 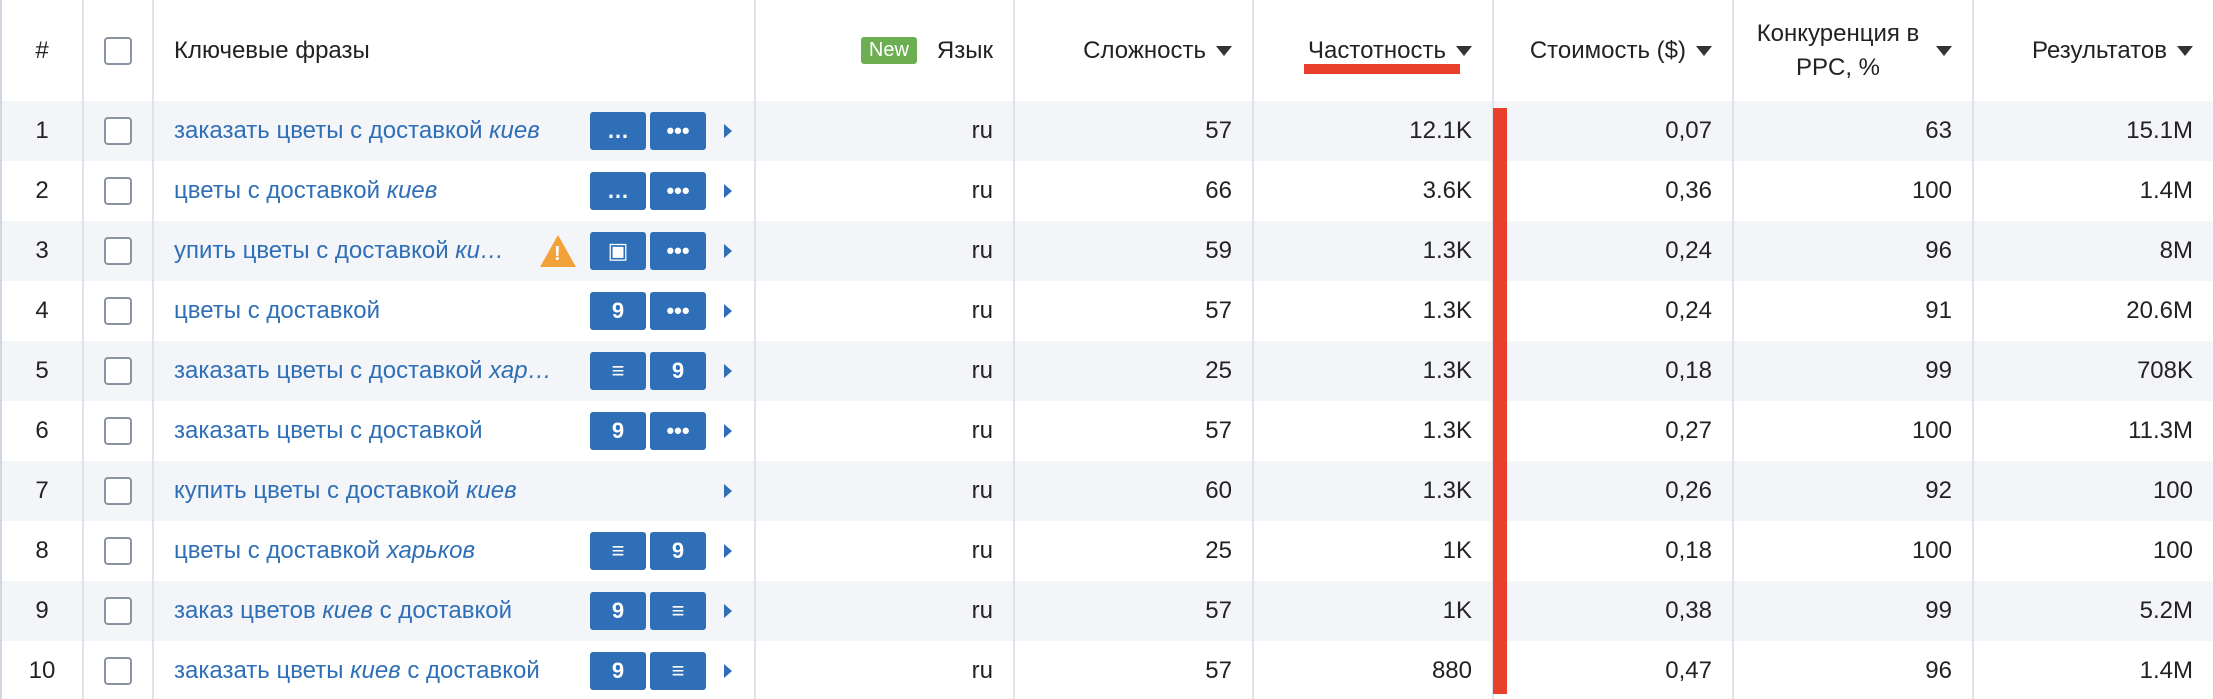 What do you see at coordinates (364, 131) in the screenshot?
I see `keyword-link: заказать цветы с доставкой киев` at bounding box center [364, 131].